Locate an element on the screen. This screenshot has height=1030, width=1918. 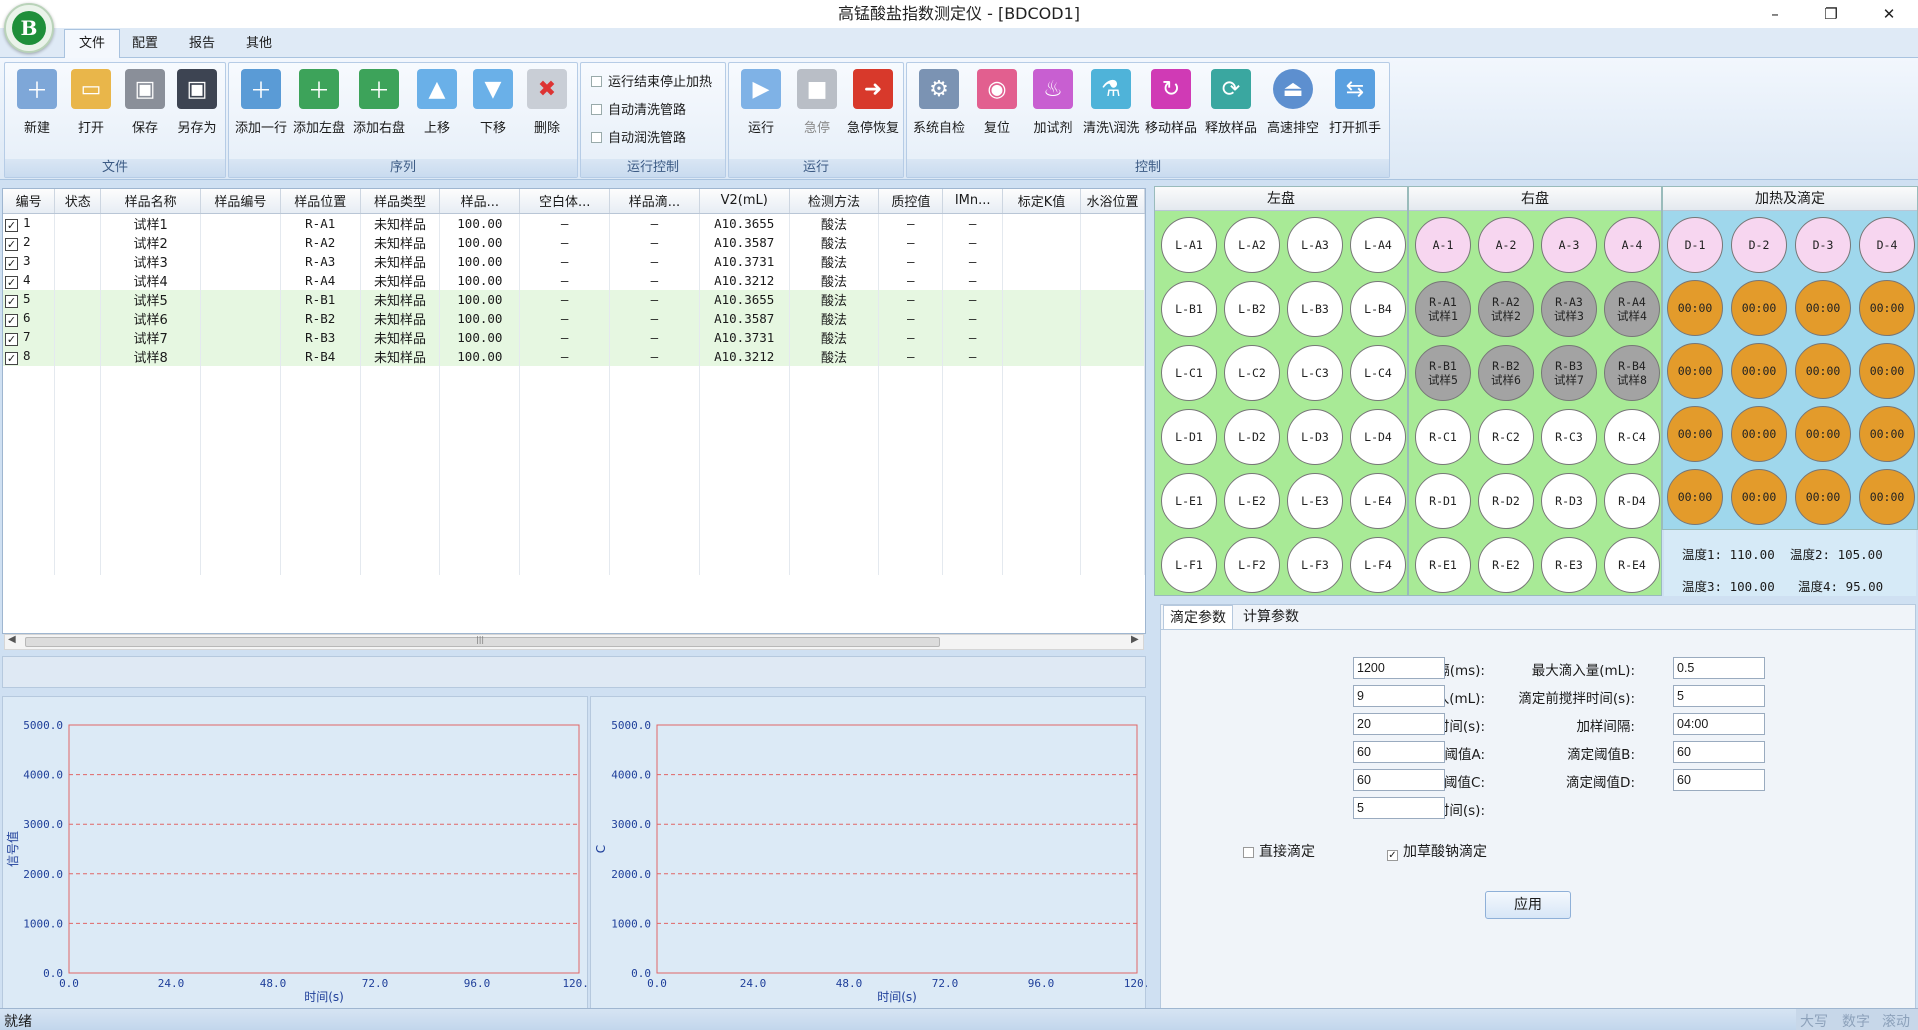
table-row: ✓ 1 试样1 R-A1 未知样品 100.00– – A10.3655 酸法 – – is located at coordinates (574, 223).